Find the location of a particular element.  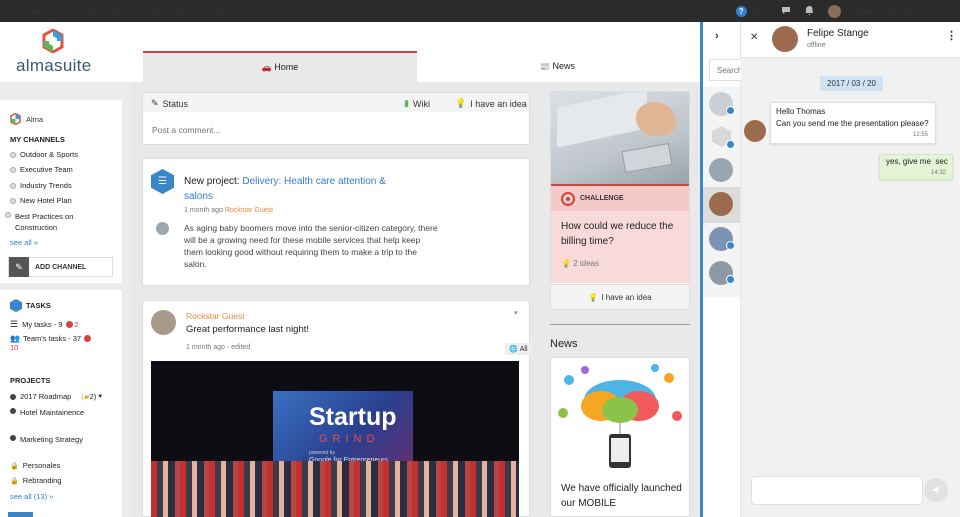

outgoing-message-time: 14:32 is located at coordinates (939, 173).